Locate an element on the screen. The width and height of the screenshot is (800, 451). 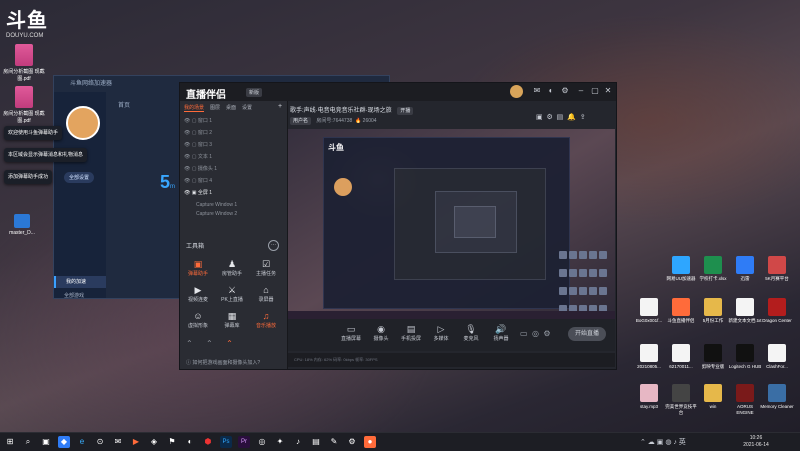
header-icons: ▣ ⚙ ▤ 🔔 ⇪ is located at coordinates (561, 117).